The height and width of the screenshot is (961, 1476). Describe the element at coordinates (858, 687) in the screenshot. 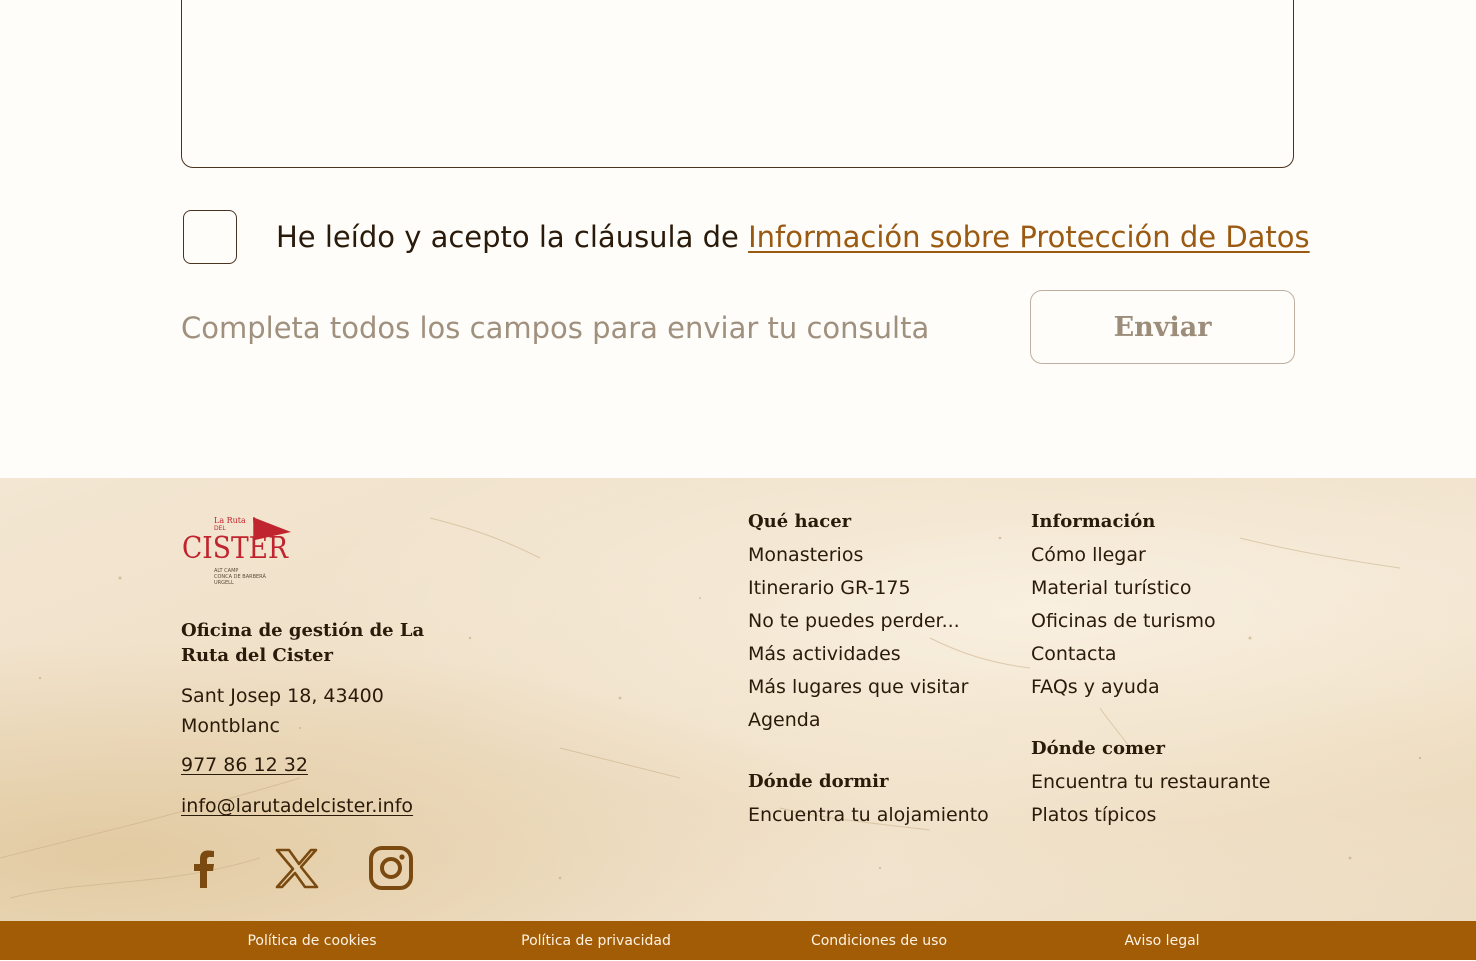

I see `footer-link-mas-lugares: Más lugares que visitar` at that location.